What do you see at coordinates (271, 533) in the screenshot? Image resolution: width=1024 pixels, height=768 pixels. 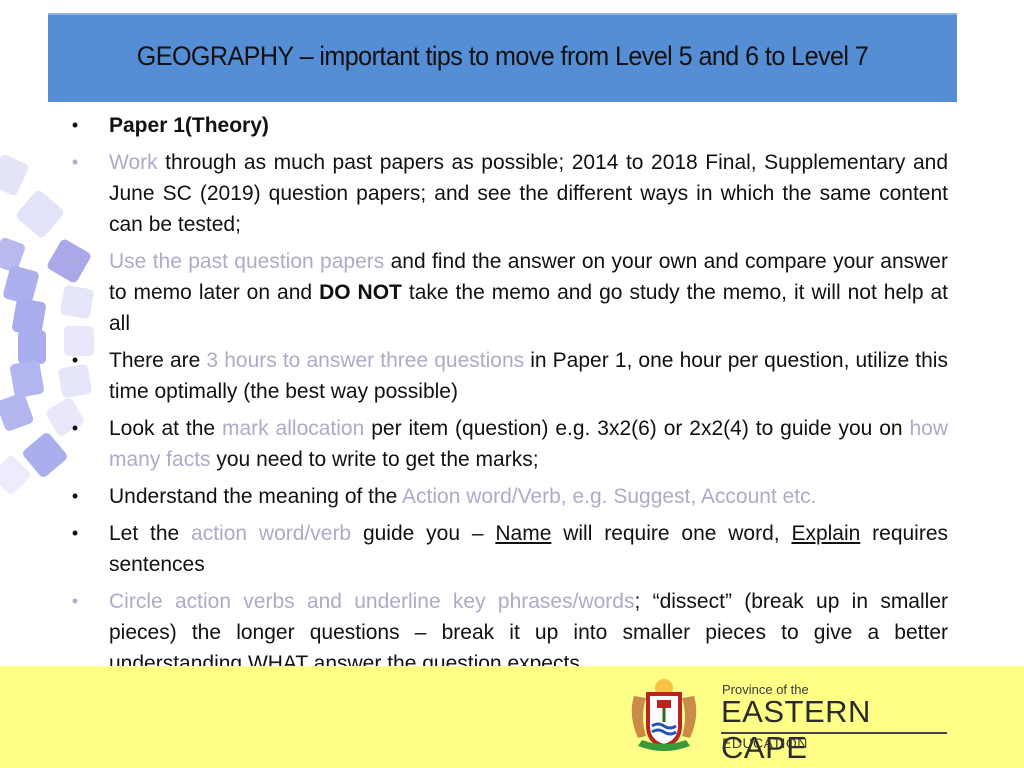 I see `highlight-text: action word/verb` at bounding box center [271, 533].